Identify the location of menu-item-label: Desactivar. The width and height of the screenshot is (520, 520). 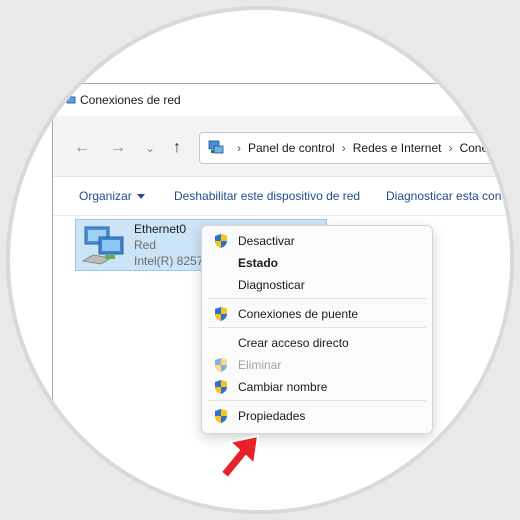
(266, 241).